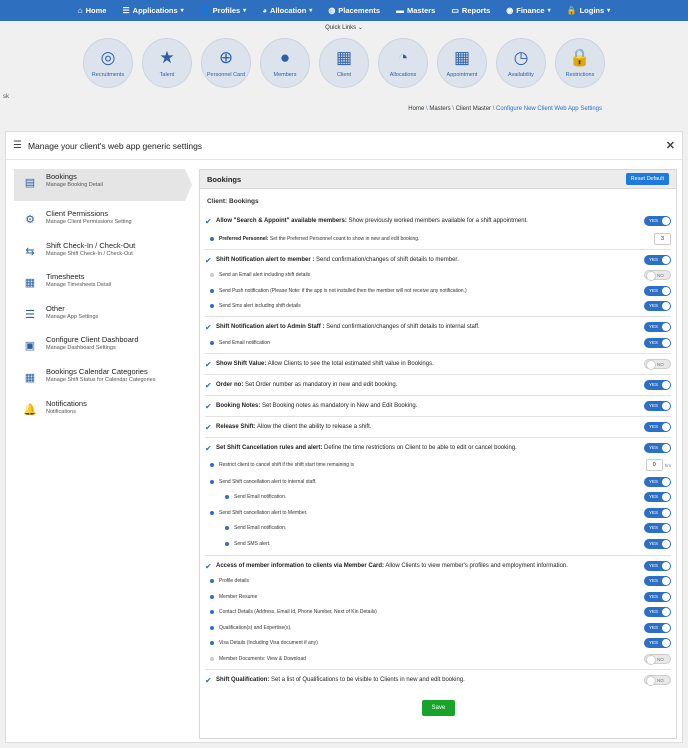 This screenshot has width=688, height=748. Describe the element at coordinates (438, 708) in the screenshot. I see `save-button: Save` at that location.